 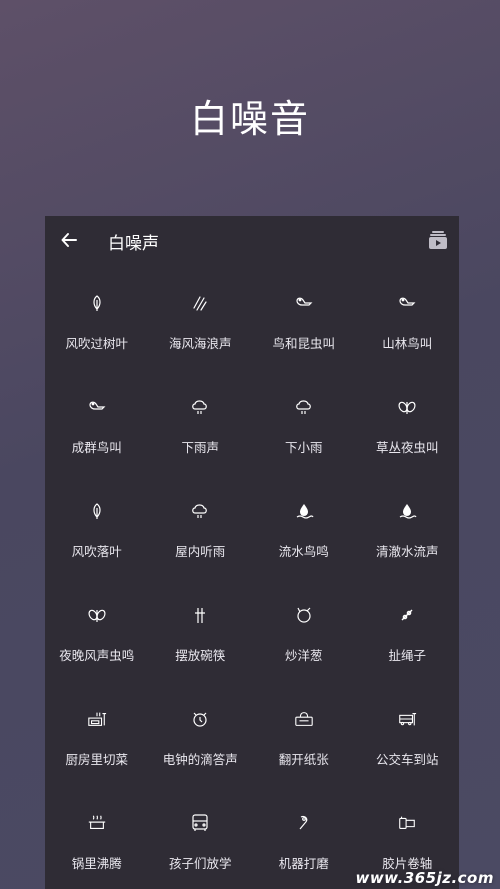 What do you see at coordinates (408, 632) in the screenshot?
I see `sound-item: 扯绳子` at bounding box center [408, 632].